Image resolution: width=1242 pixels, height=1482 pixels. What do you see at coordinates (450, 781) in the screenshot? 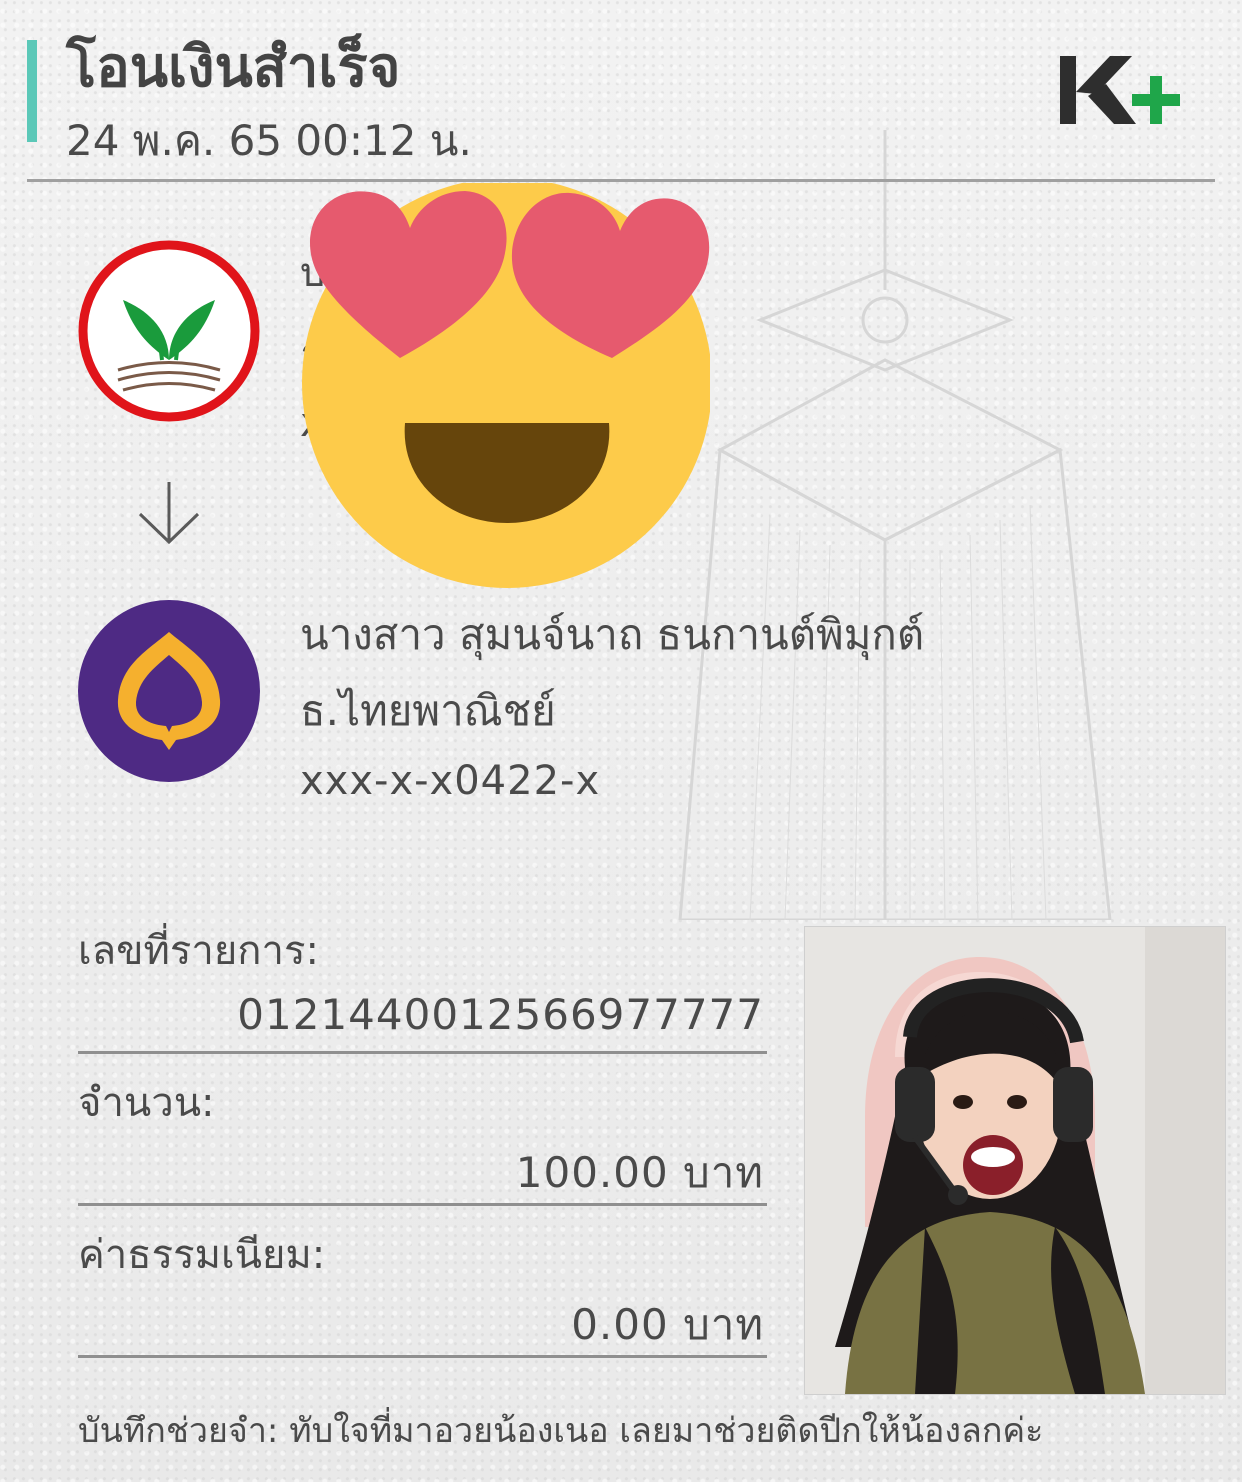
I see `receiver-account: xxx-x-x0422-x` at bounding box center [450, 781].